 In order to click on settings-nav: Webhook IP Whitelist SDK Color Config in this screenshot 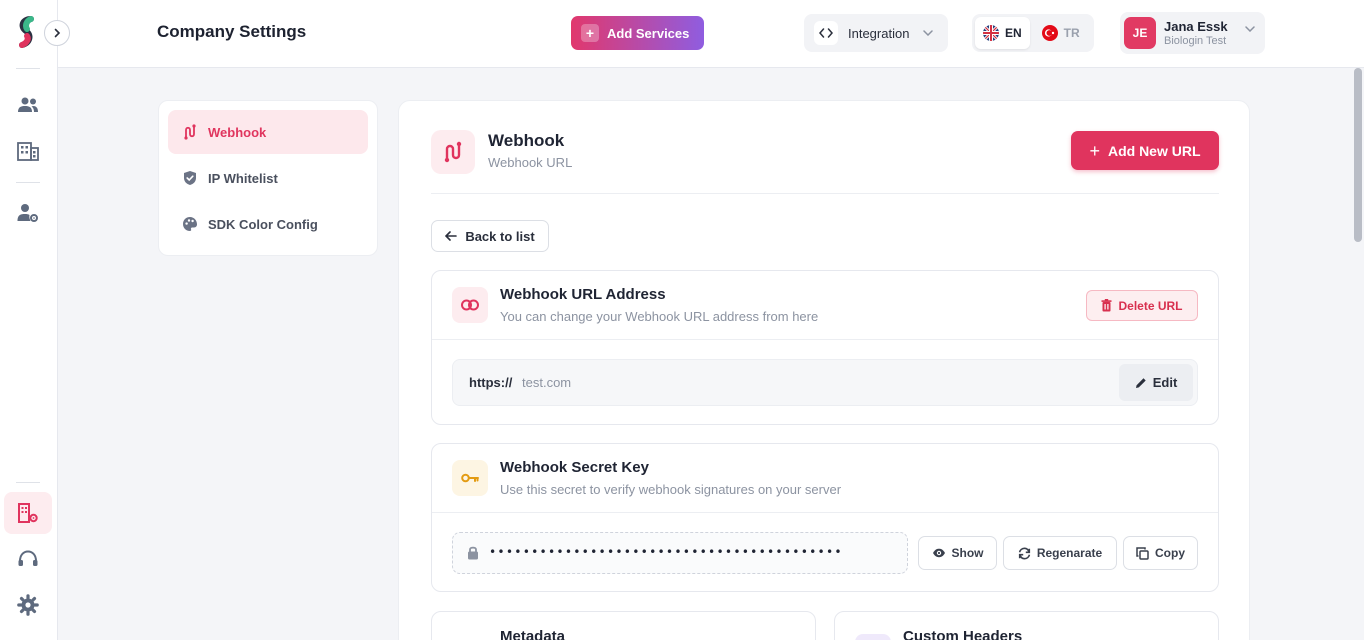, I will do `click(268, 178)`.